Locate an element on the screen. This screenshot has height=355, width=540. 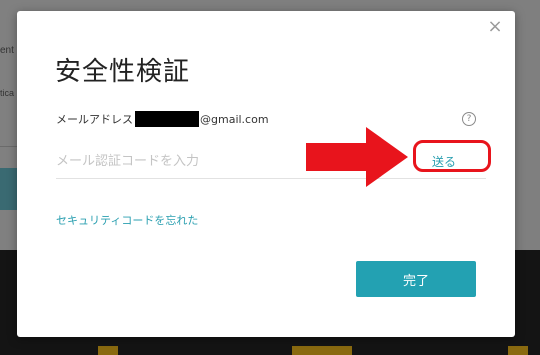
email-row: メールアドレス @gmail.com is located at coordinates (162, 119).